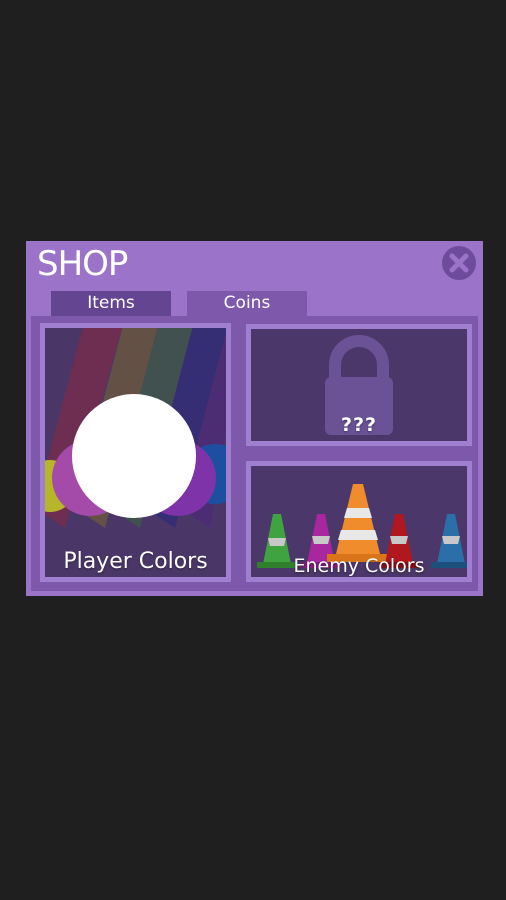  Describe the element at coordinates (247, 303) in the screenshot. I see `tab-coins: Coins` at that location.